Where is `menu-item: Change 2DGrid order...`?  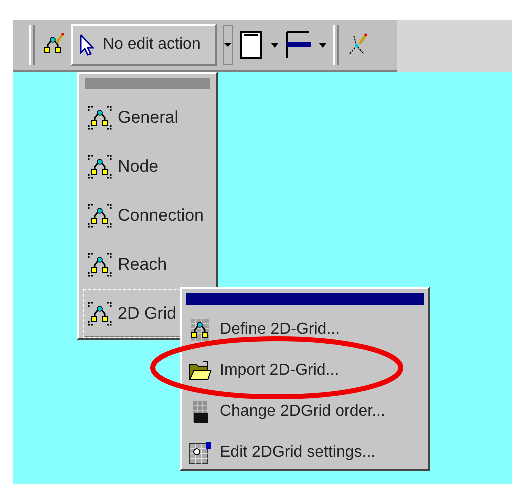 menu-item: Change 2DGrid order... is located at coordinates (305, 411).